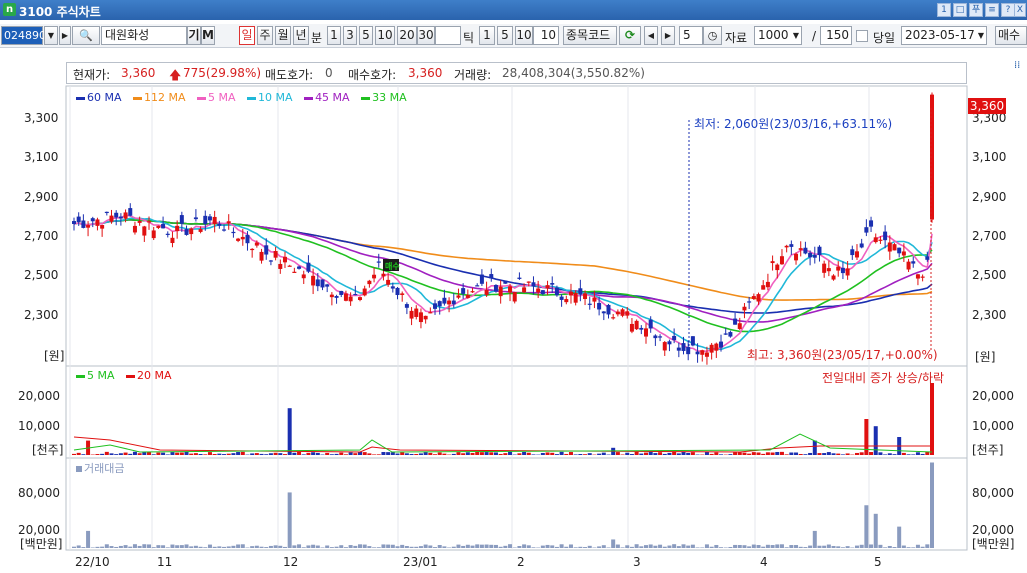 The image size is (1027, 573). I want to click on legend-ma45: 45 MA, so click(327, 97).